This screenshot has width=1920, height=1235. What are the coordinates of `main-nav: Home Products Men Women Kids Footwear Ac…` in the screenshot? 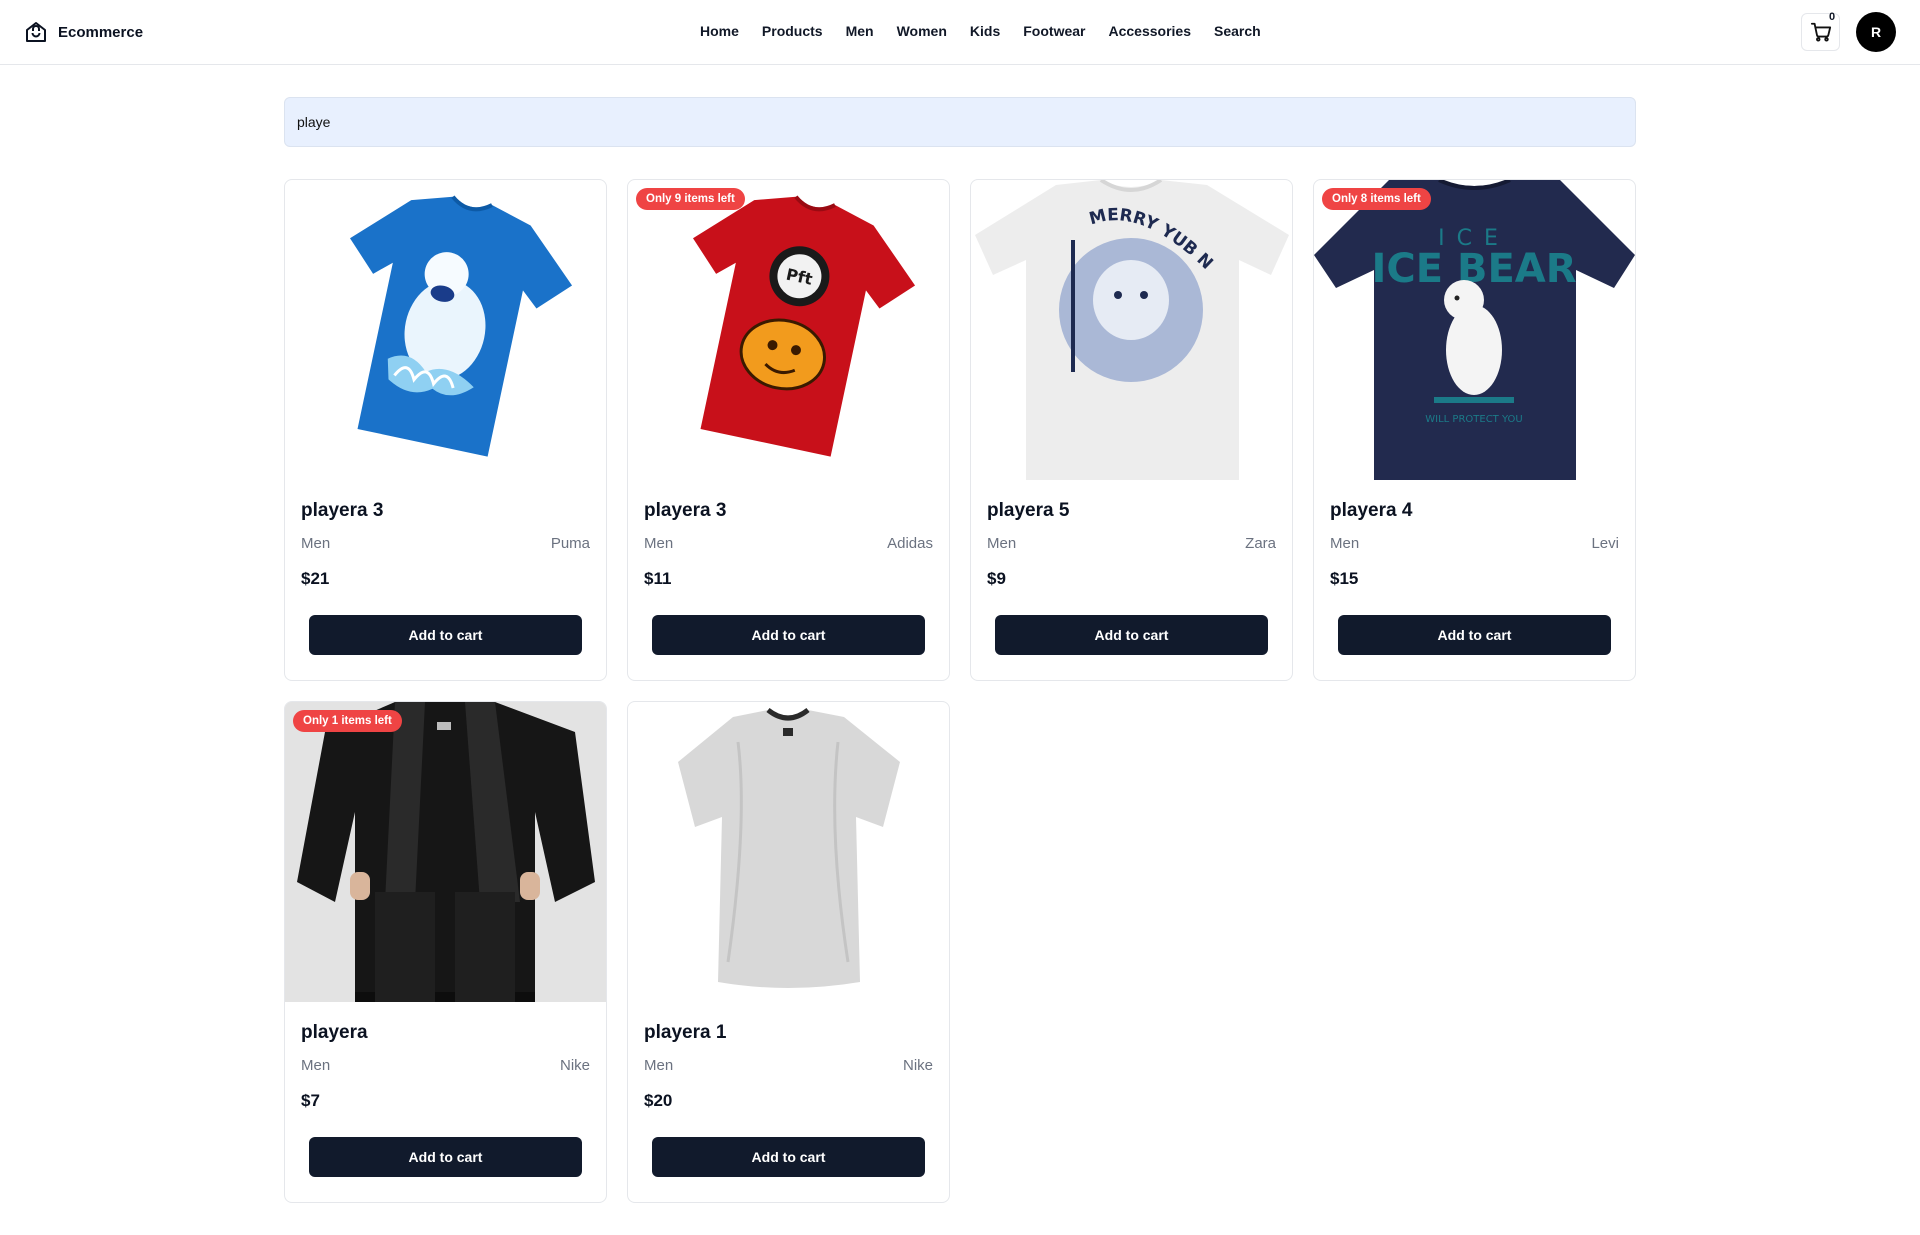 It's located at (980, 31).